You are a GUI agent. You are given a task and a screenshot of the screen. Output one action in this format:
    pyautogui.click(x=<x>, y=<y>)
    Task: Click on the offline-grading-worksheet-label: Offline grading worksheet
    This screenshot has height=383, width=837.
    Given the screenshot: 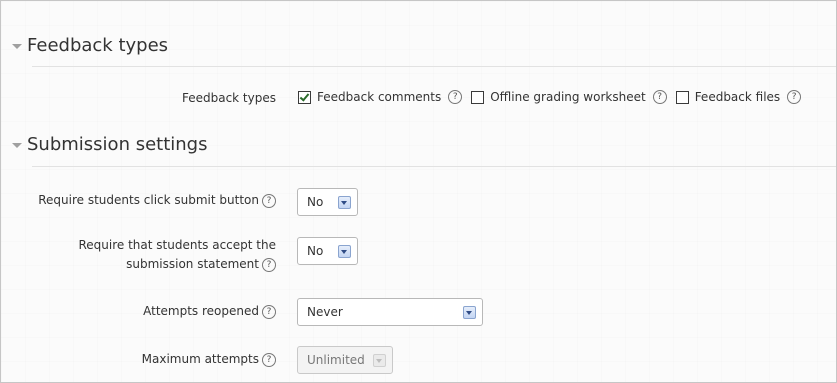 What is the action you would take?
    pyautogui.click(x=568, y=97)
    